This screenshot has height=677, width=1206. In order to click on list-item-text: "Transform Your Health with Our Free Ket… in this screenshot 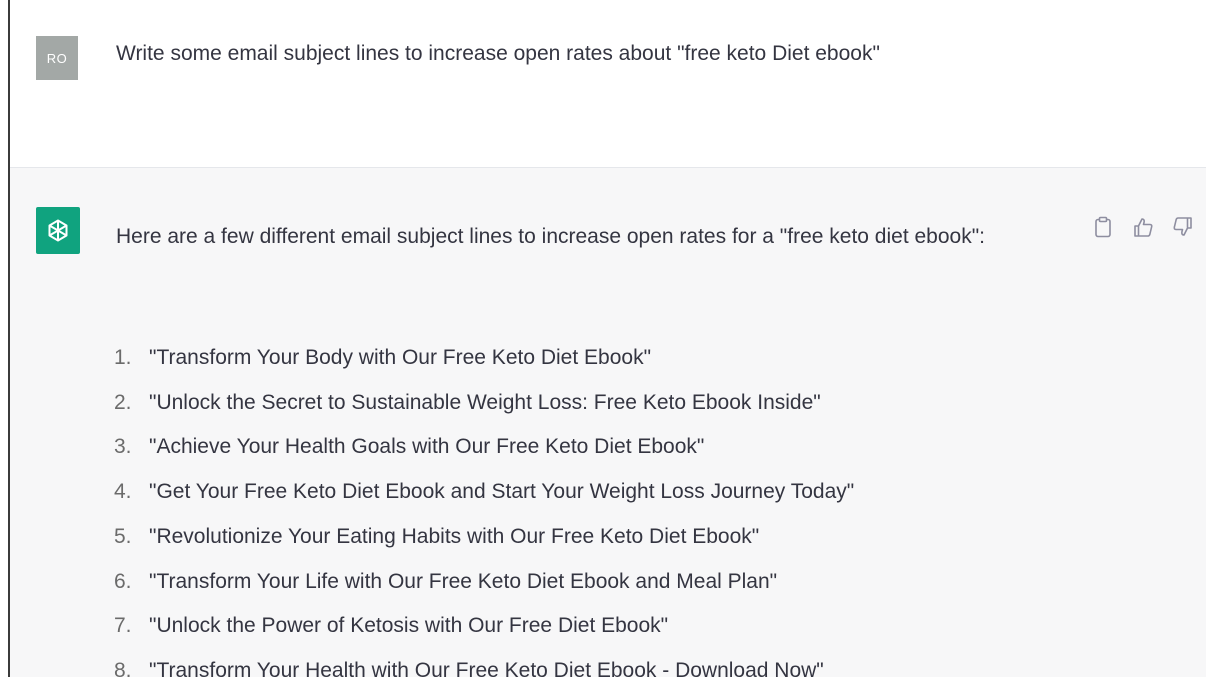, I will do `click(486, 667)`.